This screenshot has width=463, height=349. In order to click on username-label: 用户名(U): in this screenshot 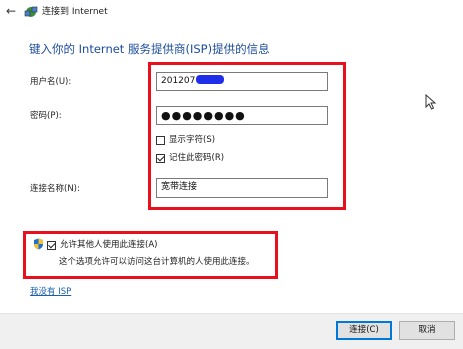, I will do `click(51, 82)`.